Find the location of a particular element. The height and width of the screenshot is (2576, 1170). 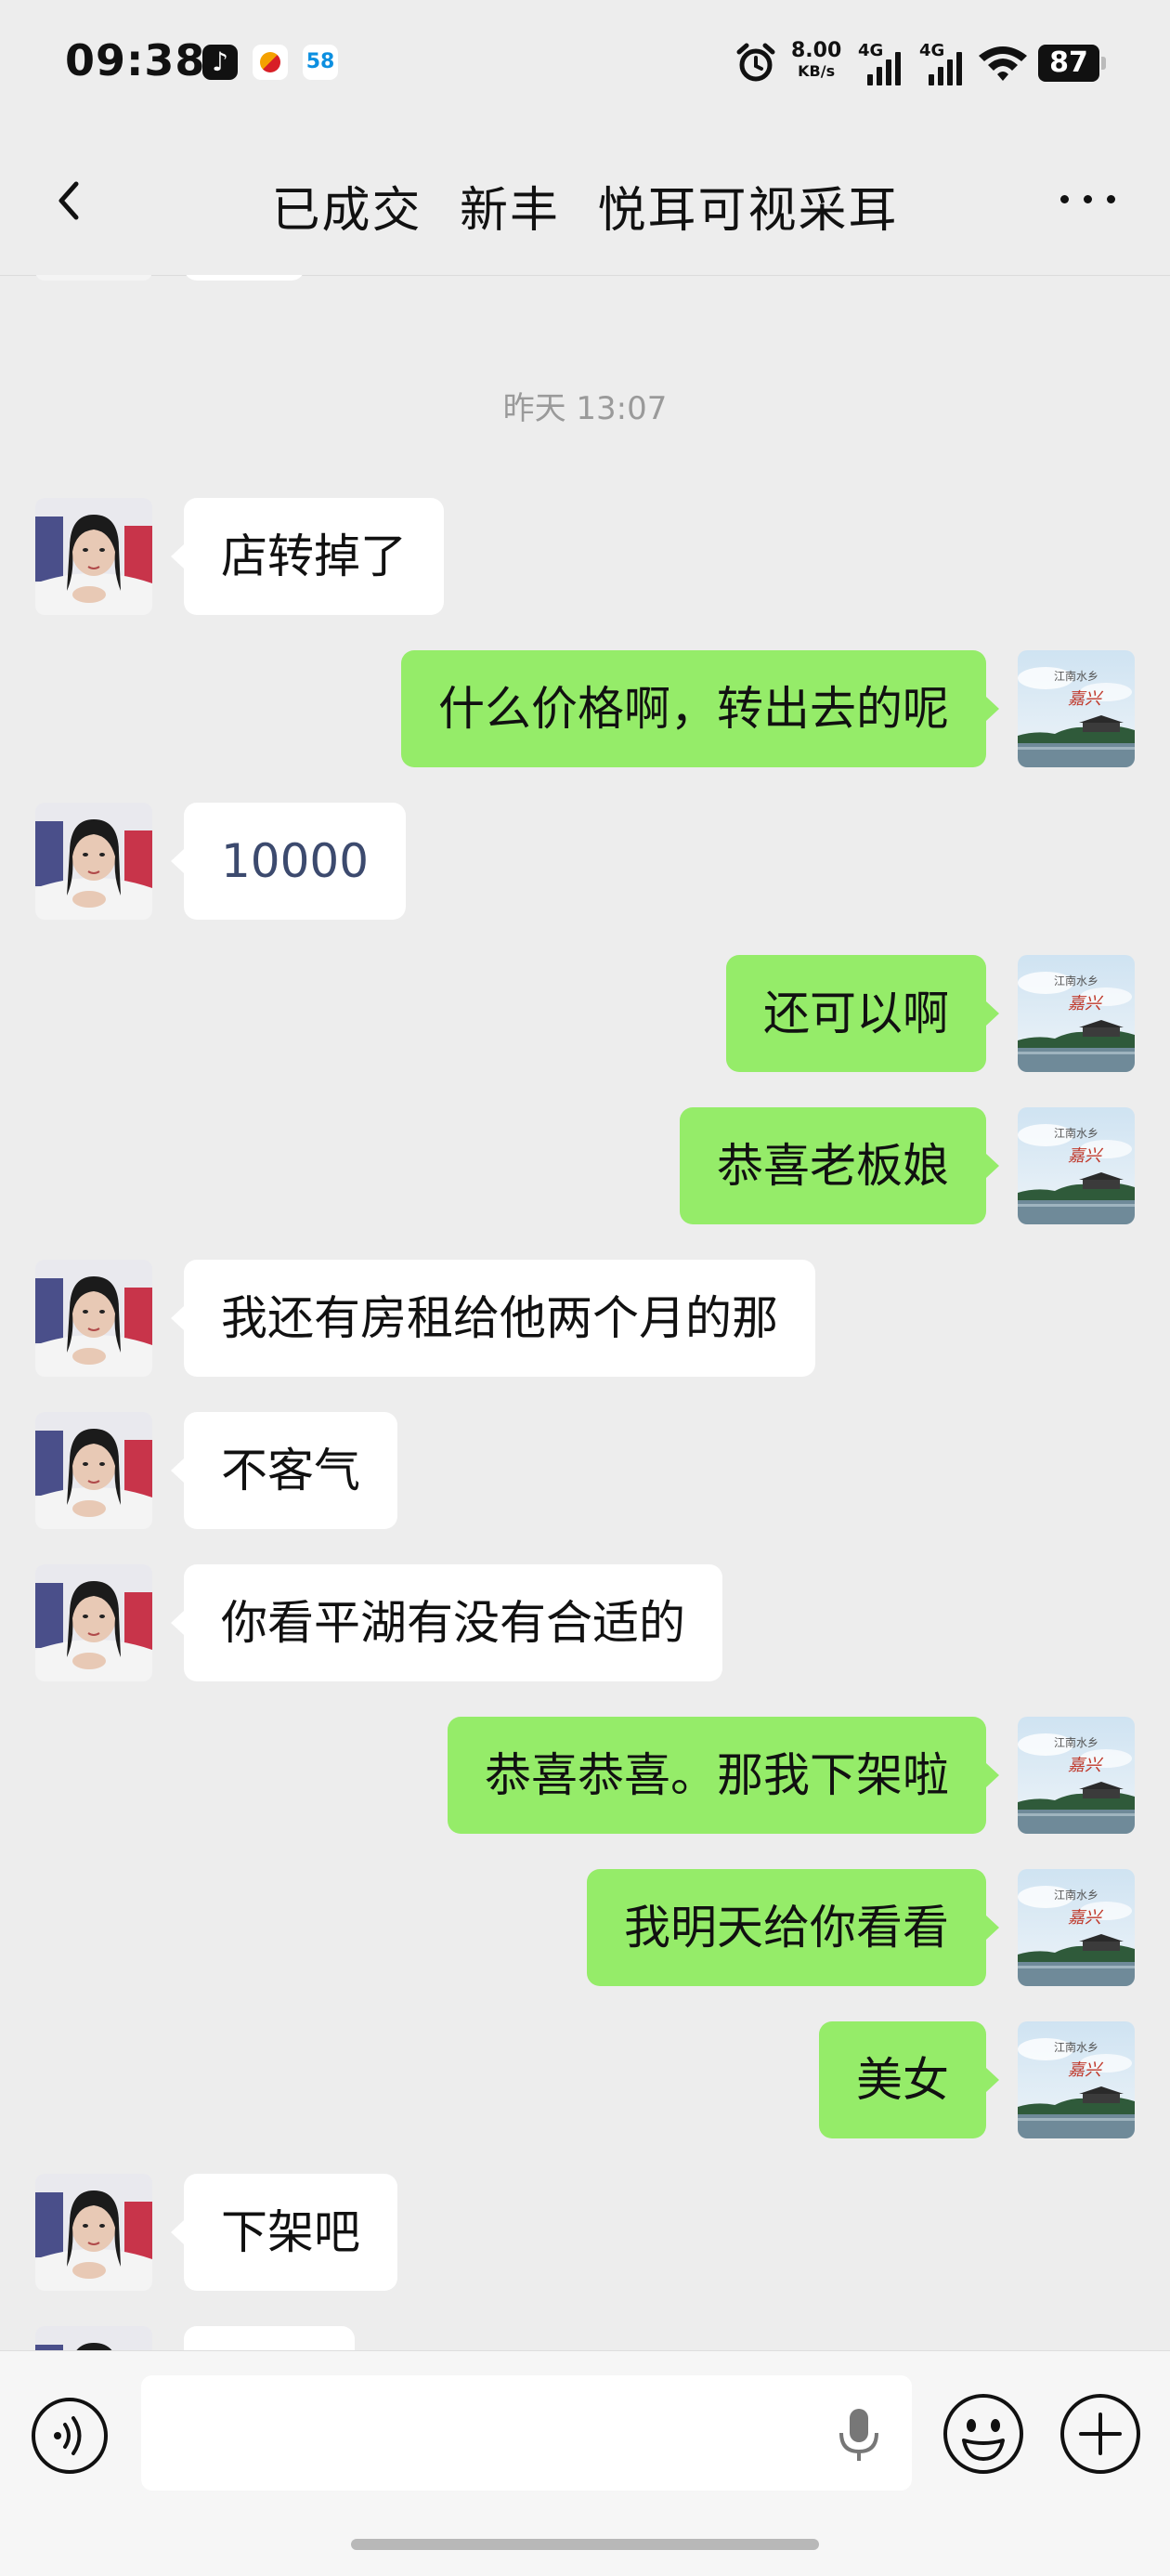

message-row: 下架吧 is located at coordinates (585, 2232).